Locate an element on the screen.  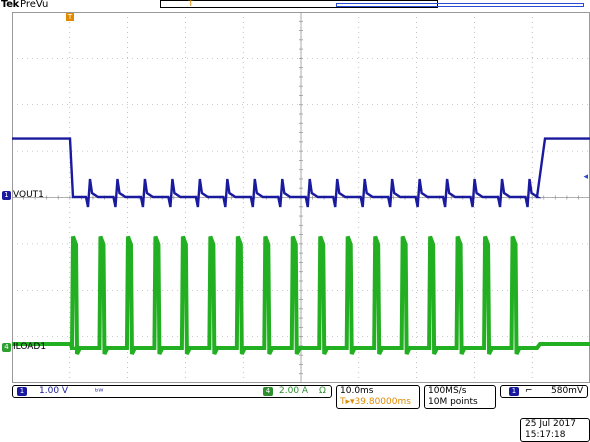
datetime-readout: 25 Jul 2017 15:17:18 is located at coordinates (555, 430).